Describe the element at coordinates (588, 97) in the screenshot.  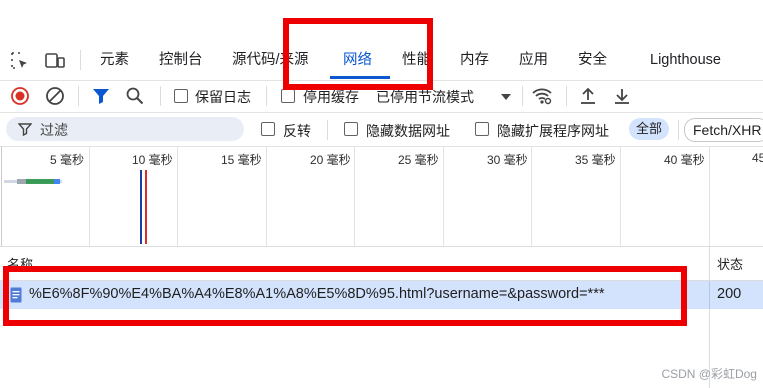
I see `import-har-icon` at that location.